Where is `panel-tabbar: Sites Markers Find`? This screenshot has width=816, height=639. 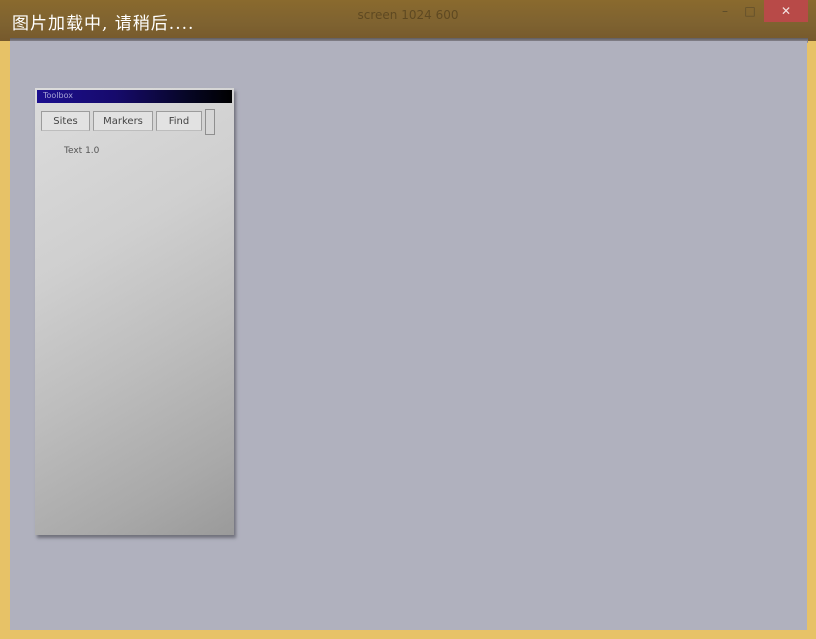 panel-tabbar: Sites Markers Find is located at coordinates (135, 122).